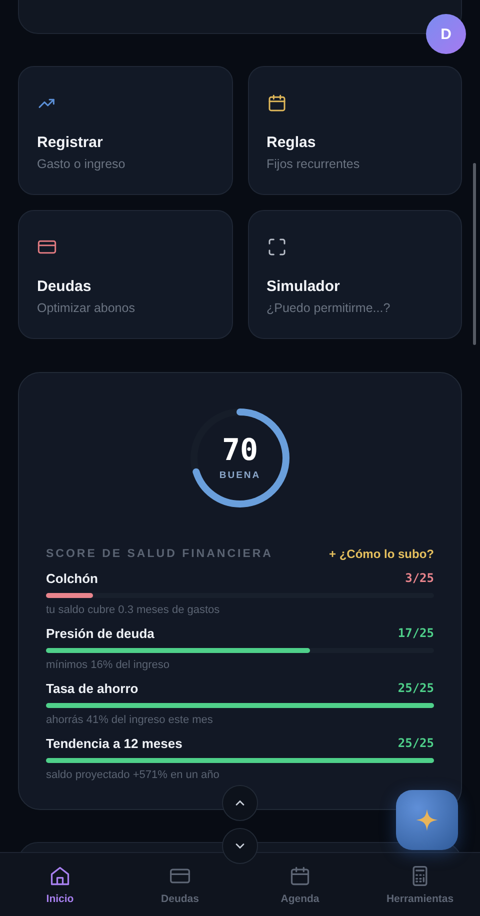 The height and width of the screenshot is (916, 480). Describe the element at coordinates (355, 130) in the screenshot. I see `shortcut-card: Reglas Fijos recurrentes` at that location.